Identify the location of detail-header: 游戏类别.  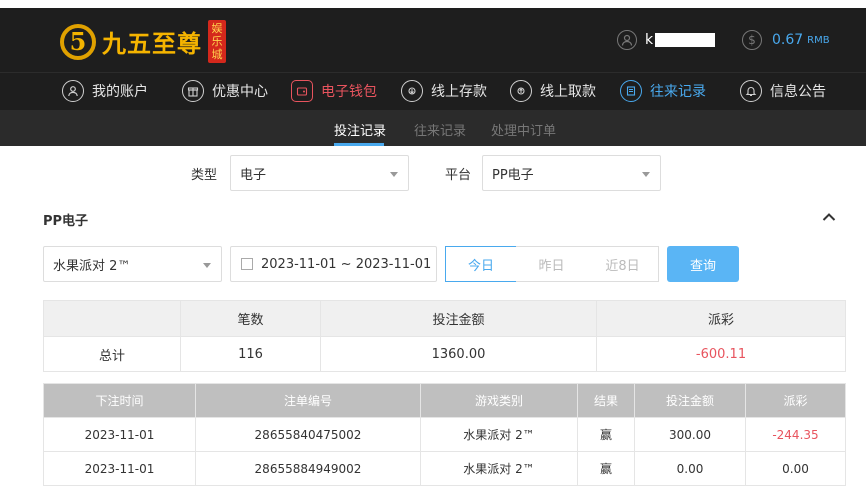
(499, 400).